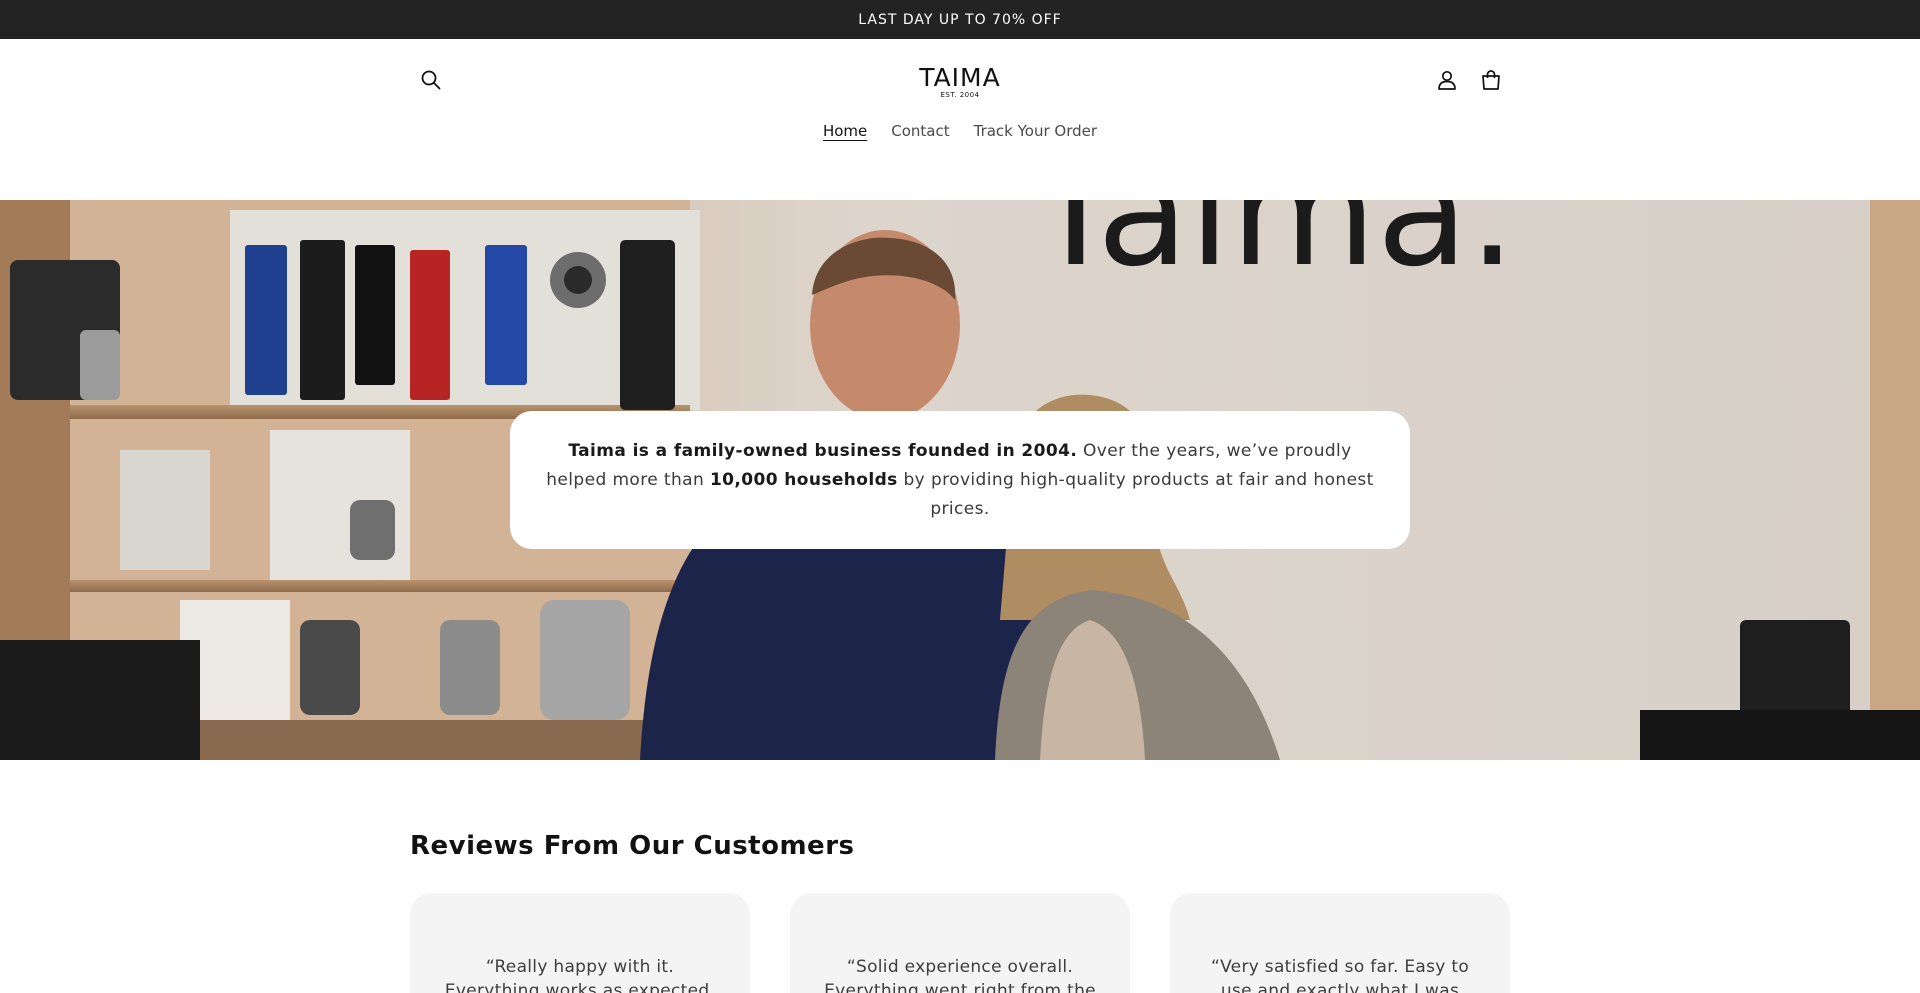 The image size is (1920, 993). I want to click on announcement-bar: LAST DAY UP TO 70% OFF, so click(960, 19).